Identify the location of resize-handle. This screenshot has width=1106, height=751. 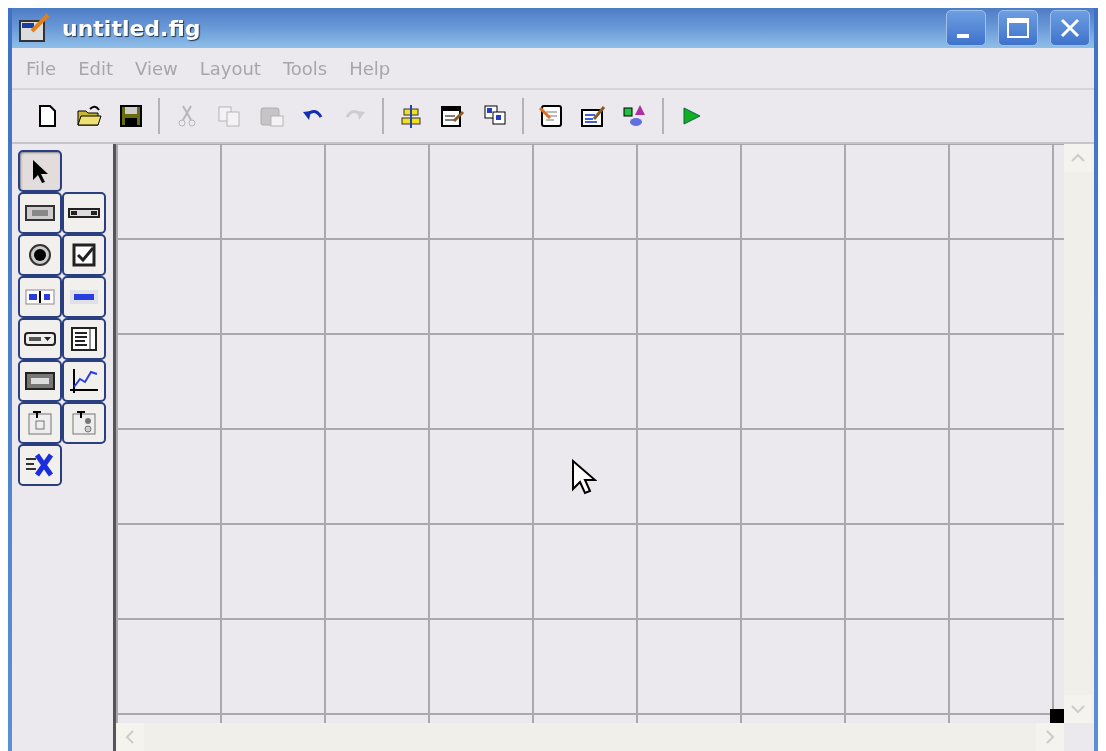
(1057, 716).